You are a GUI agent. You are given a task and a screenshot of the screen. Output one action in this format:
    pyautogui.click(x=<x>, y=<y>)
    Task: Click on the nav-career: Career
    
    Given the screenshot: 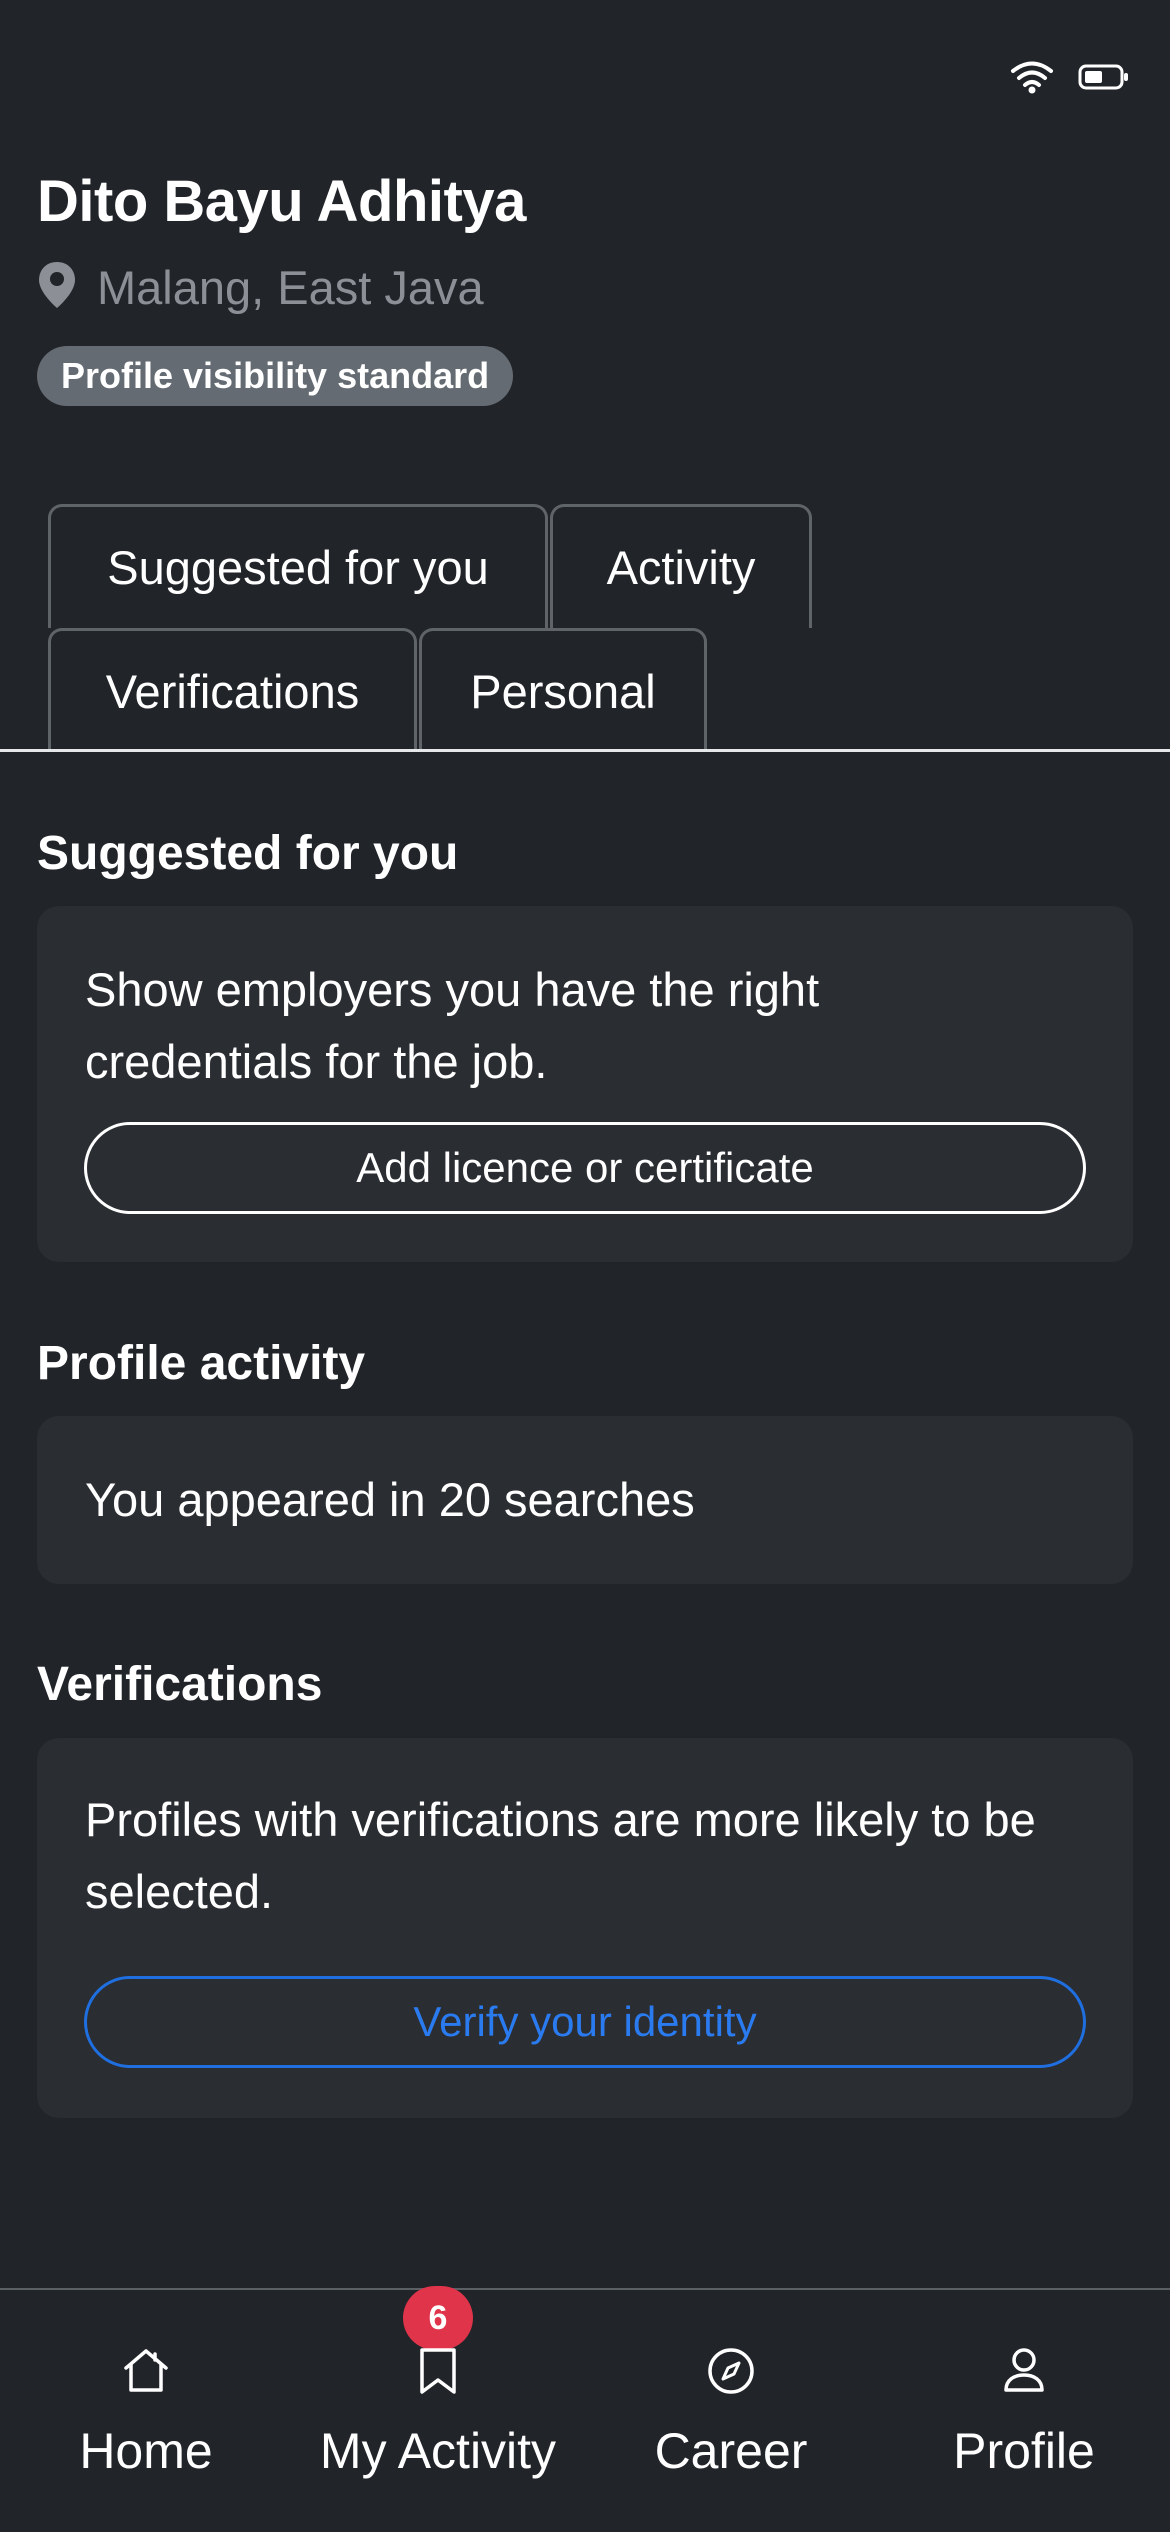 What is the action you would take?
    pyautogui.click(x=731, y=2411)
    